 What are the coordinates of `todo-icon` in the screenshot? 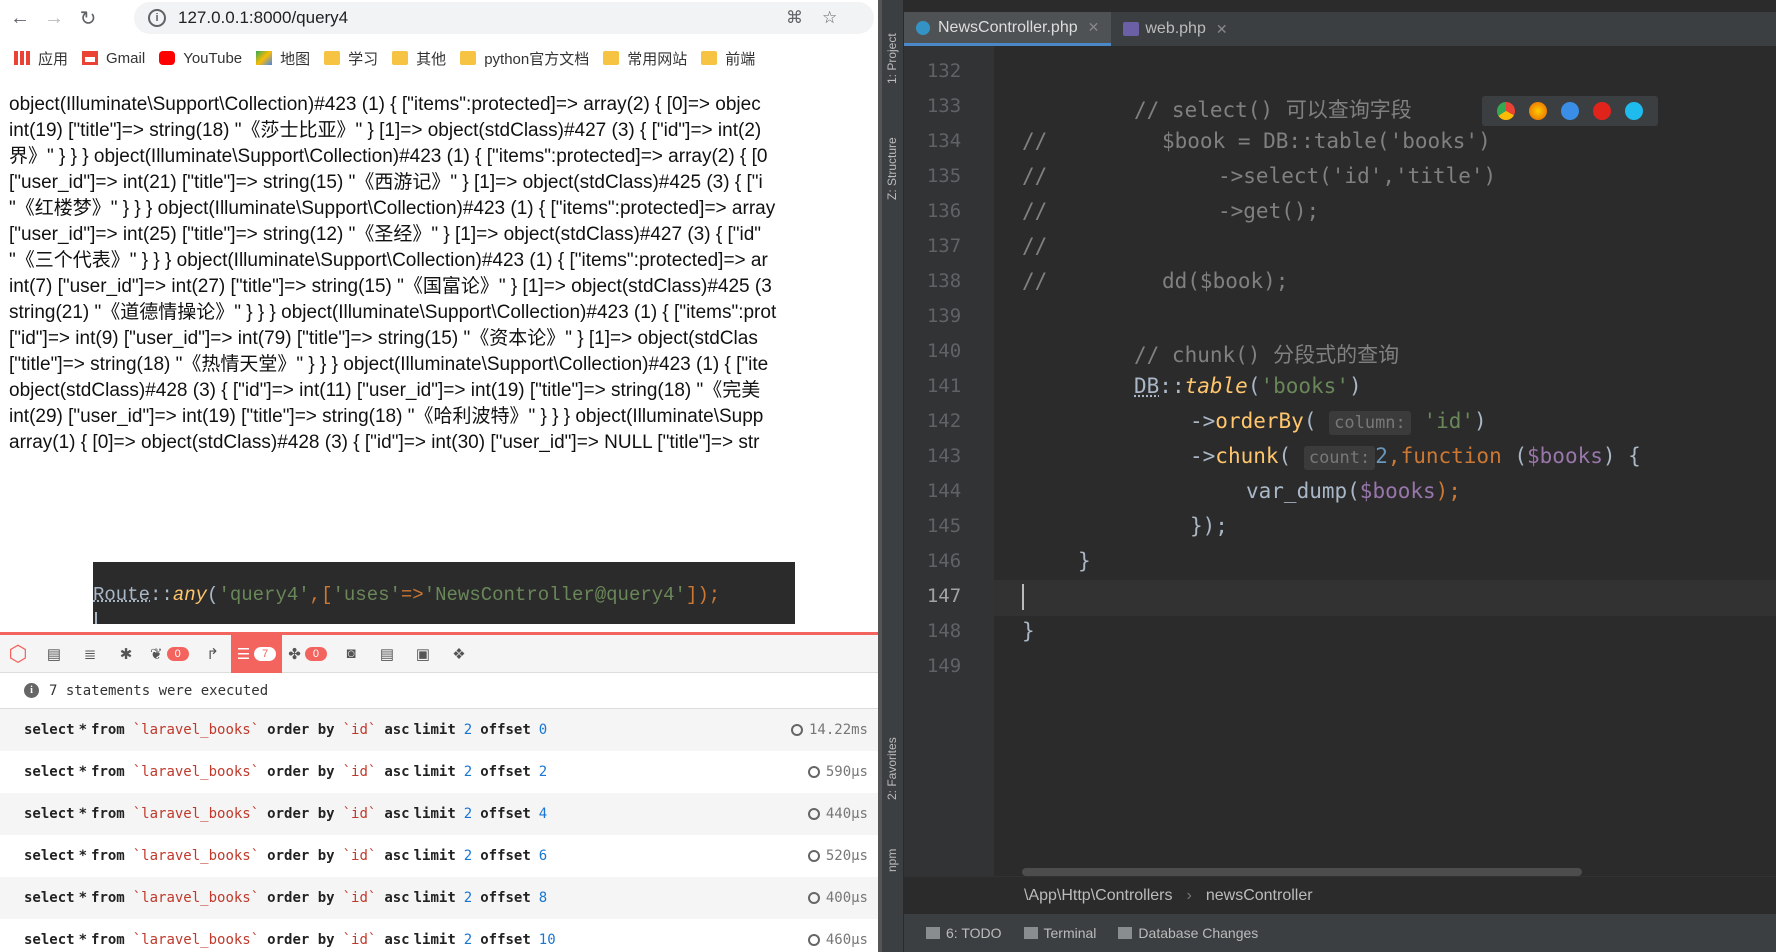 It's located at (933, 933).